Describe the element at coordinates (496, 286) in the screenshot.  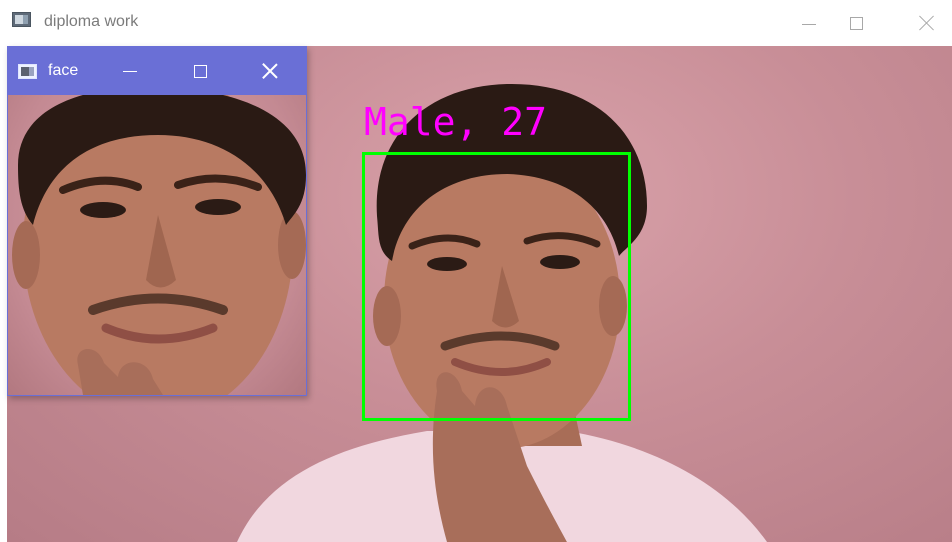
I see `face-bounding-box` at that location.